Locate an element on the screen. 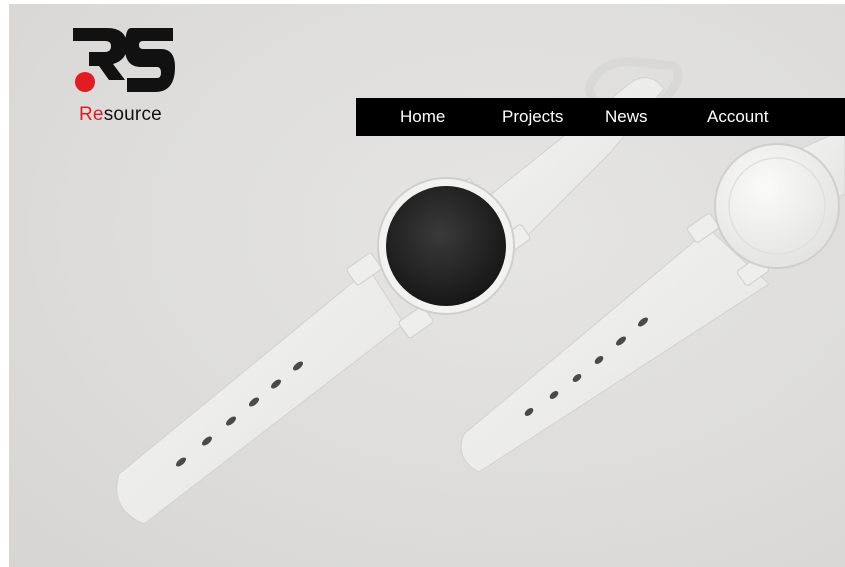  main-nav: Home Projects News Account is located at coordinates (600, 117).